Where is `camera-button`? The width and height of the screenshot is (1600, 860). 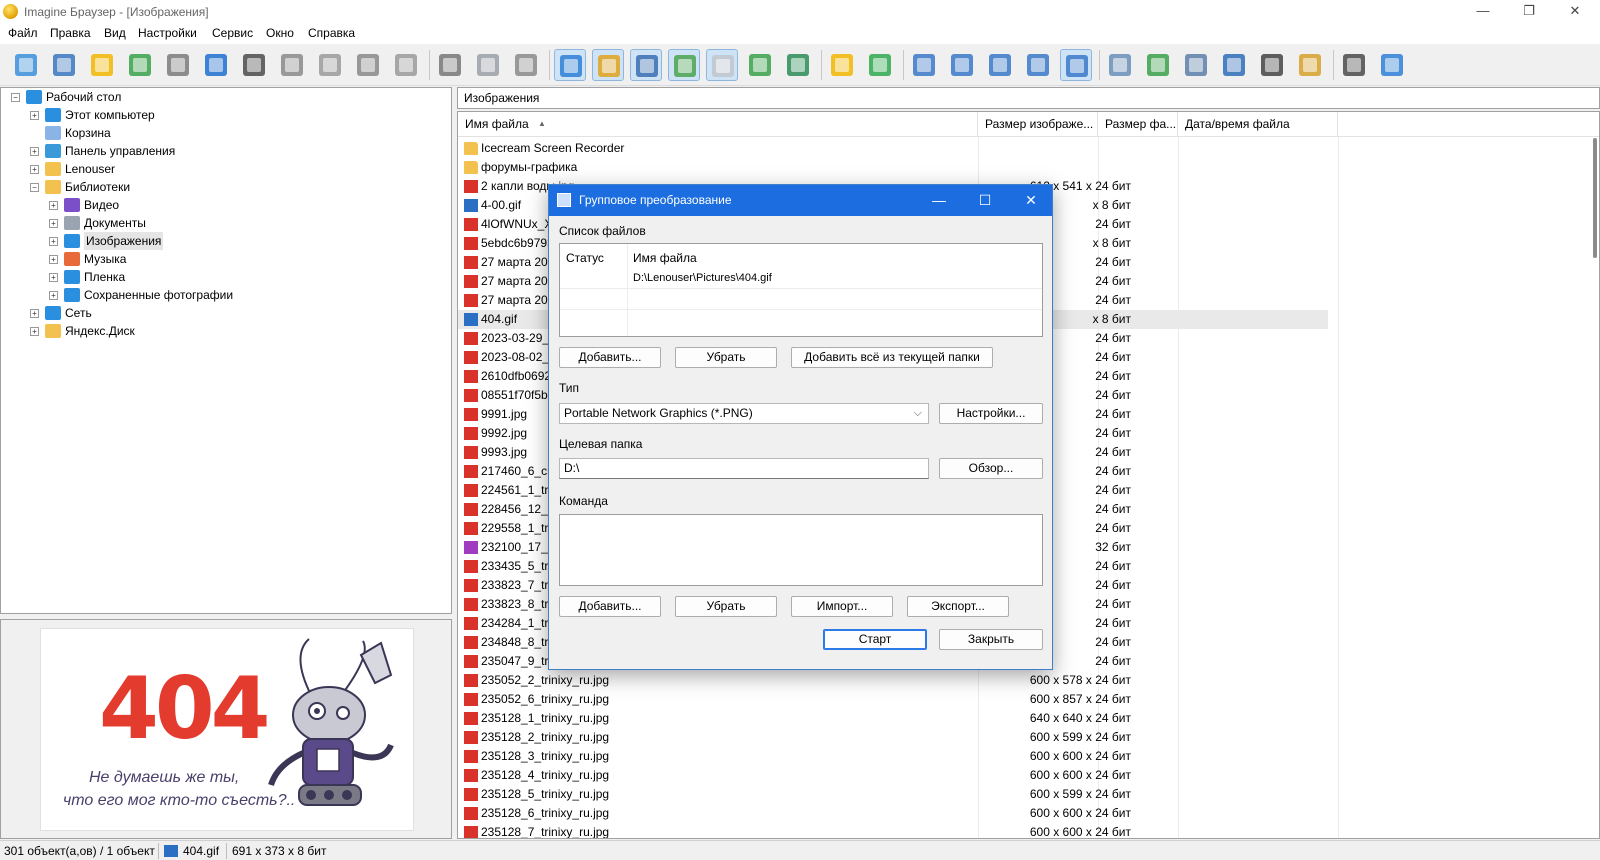 camera-button is located at coordinates (254, 65).